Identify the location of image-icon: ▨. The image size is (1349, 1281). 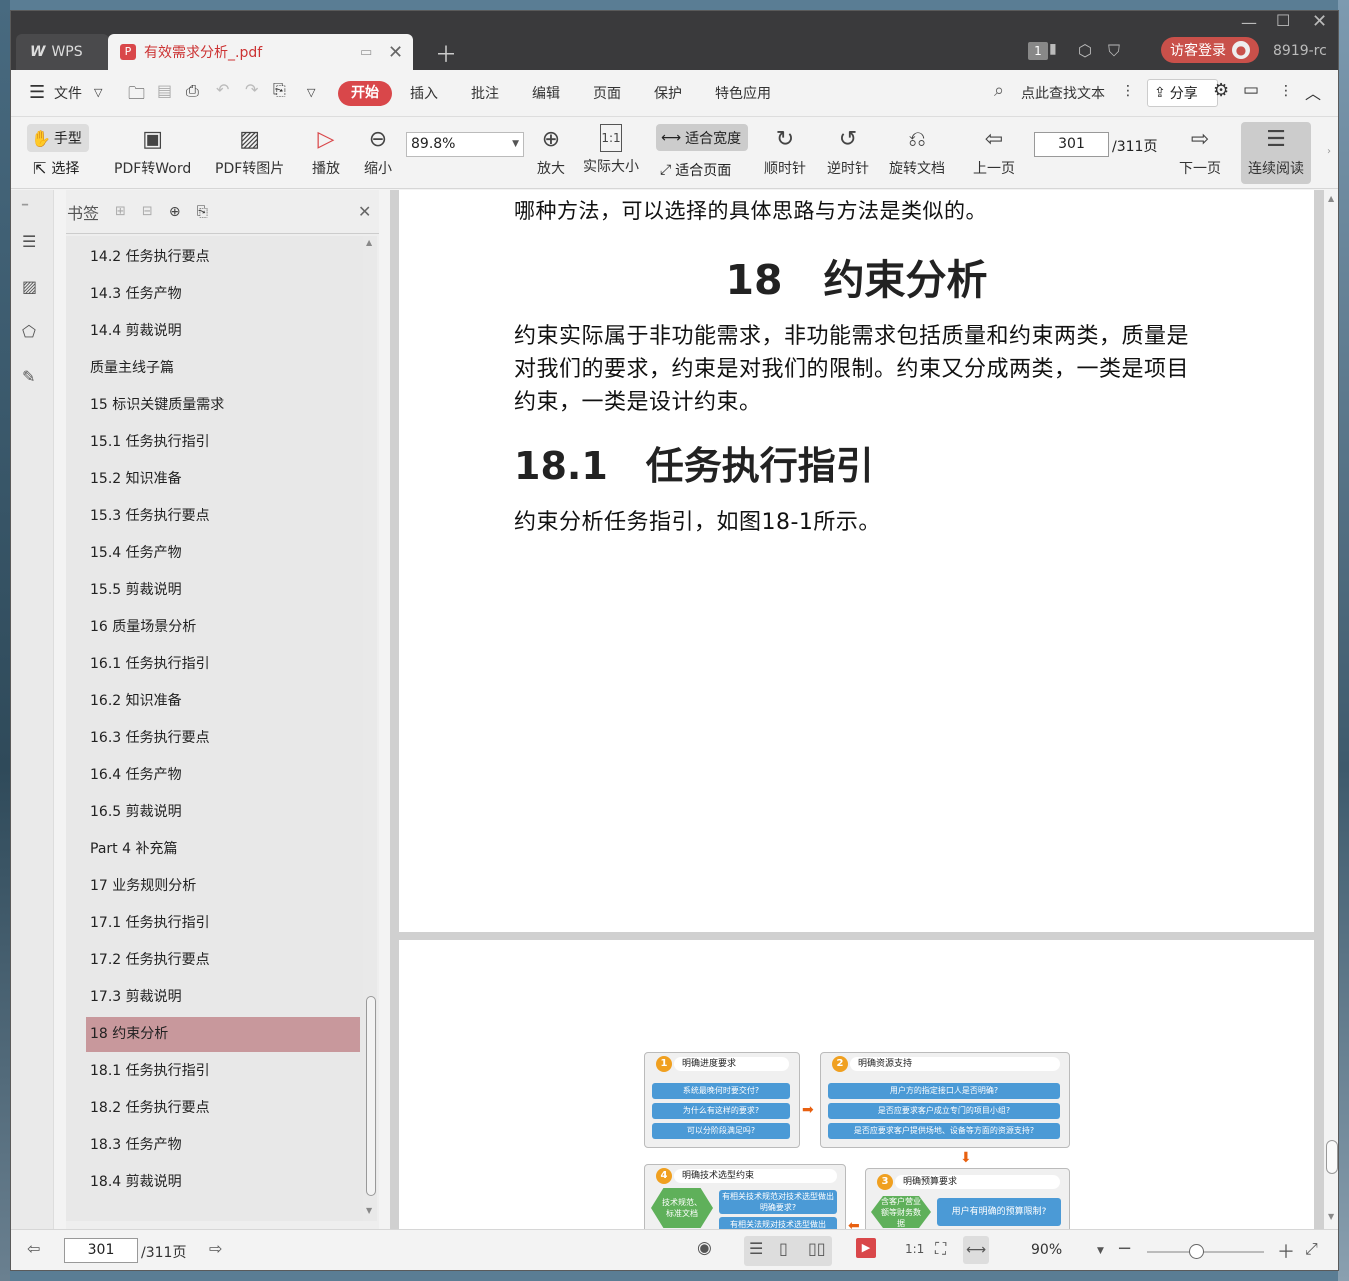
(32, 287).